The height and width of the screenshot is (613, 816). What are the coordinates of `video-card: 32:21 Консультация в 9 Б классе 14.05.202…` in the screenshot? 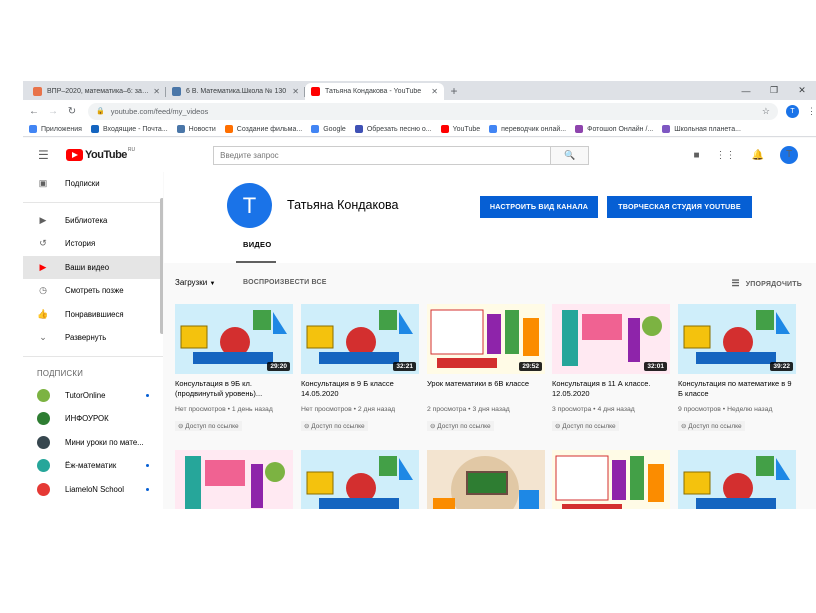 It's located at (360, 368).